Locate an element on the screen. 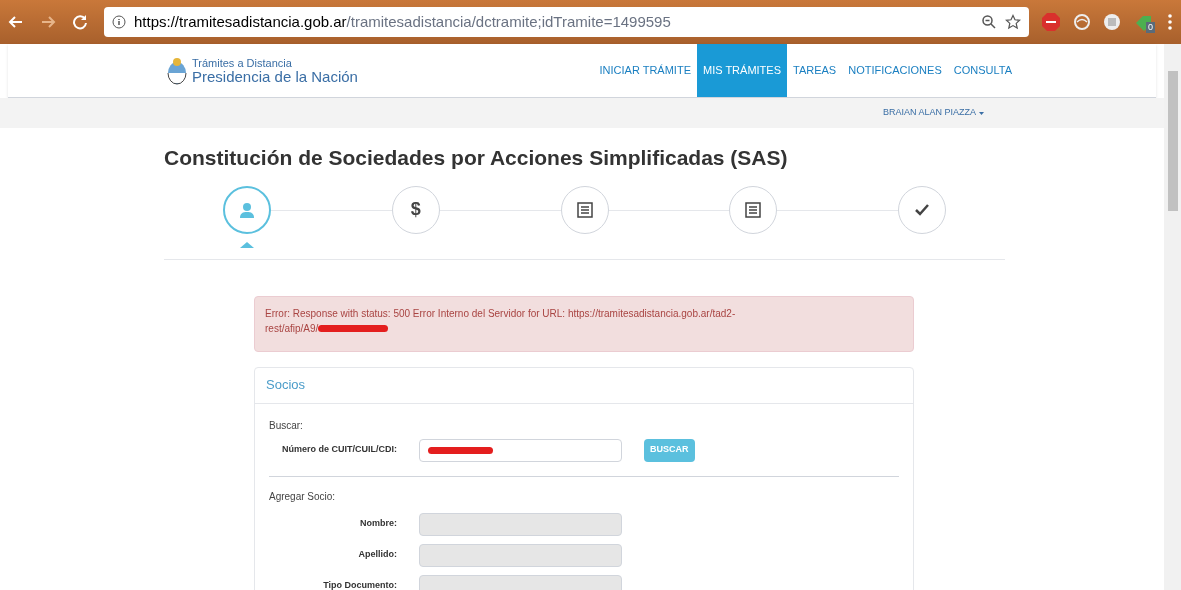 The image size is (1181, 590). step-pointer is located at coordinates (247, 244).